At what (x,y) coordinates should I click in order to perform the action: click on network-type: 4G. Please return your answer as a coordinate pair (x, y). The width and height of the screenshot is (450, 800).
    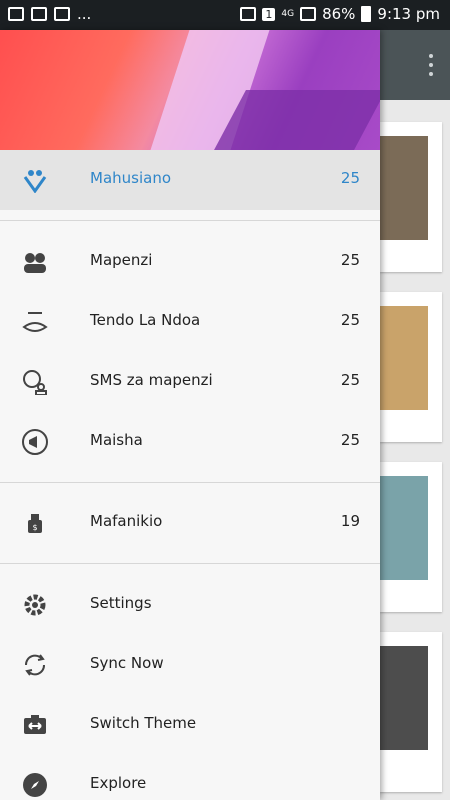
    Looking at the image, I should click on (288, 14).